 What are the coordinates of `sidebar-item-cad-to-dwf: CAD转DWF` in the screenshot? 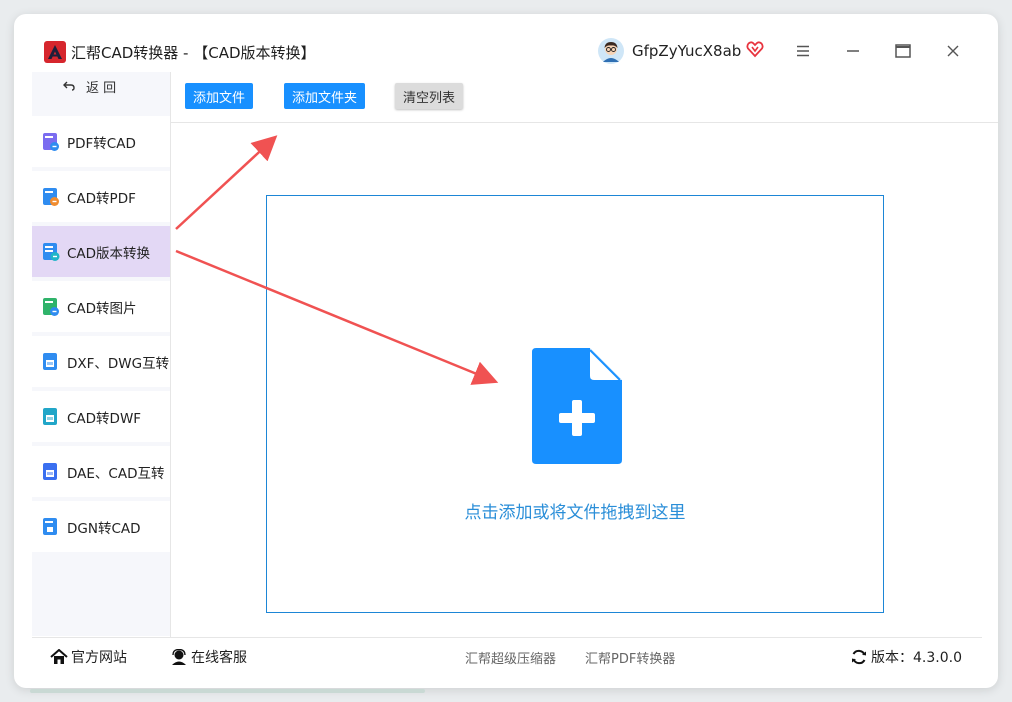 It's located at (101, 416).